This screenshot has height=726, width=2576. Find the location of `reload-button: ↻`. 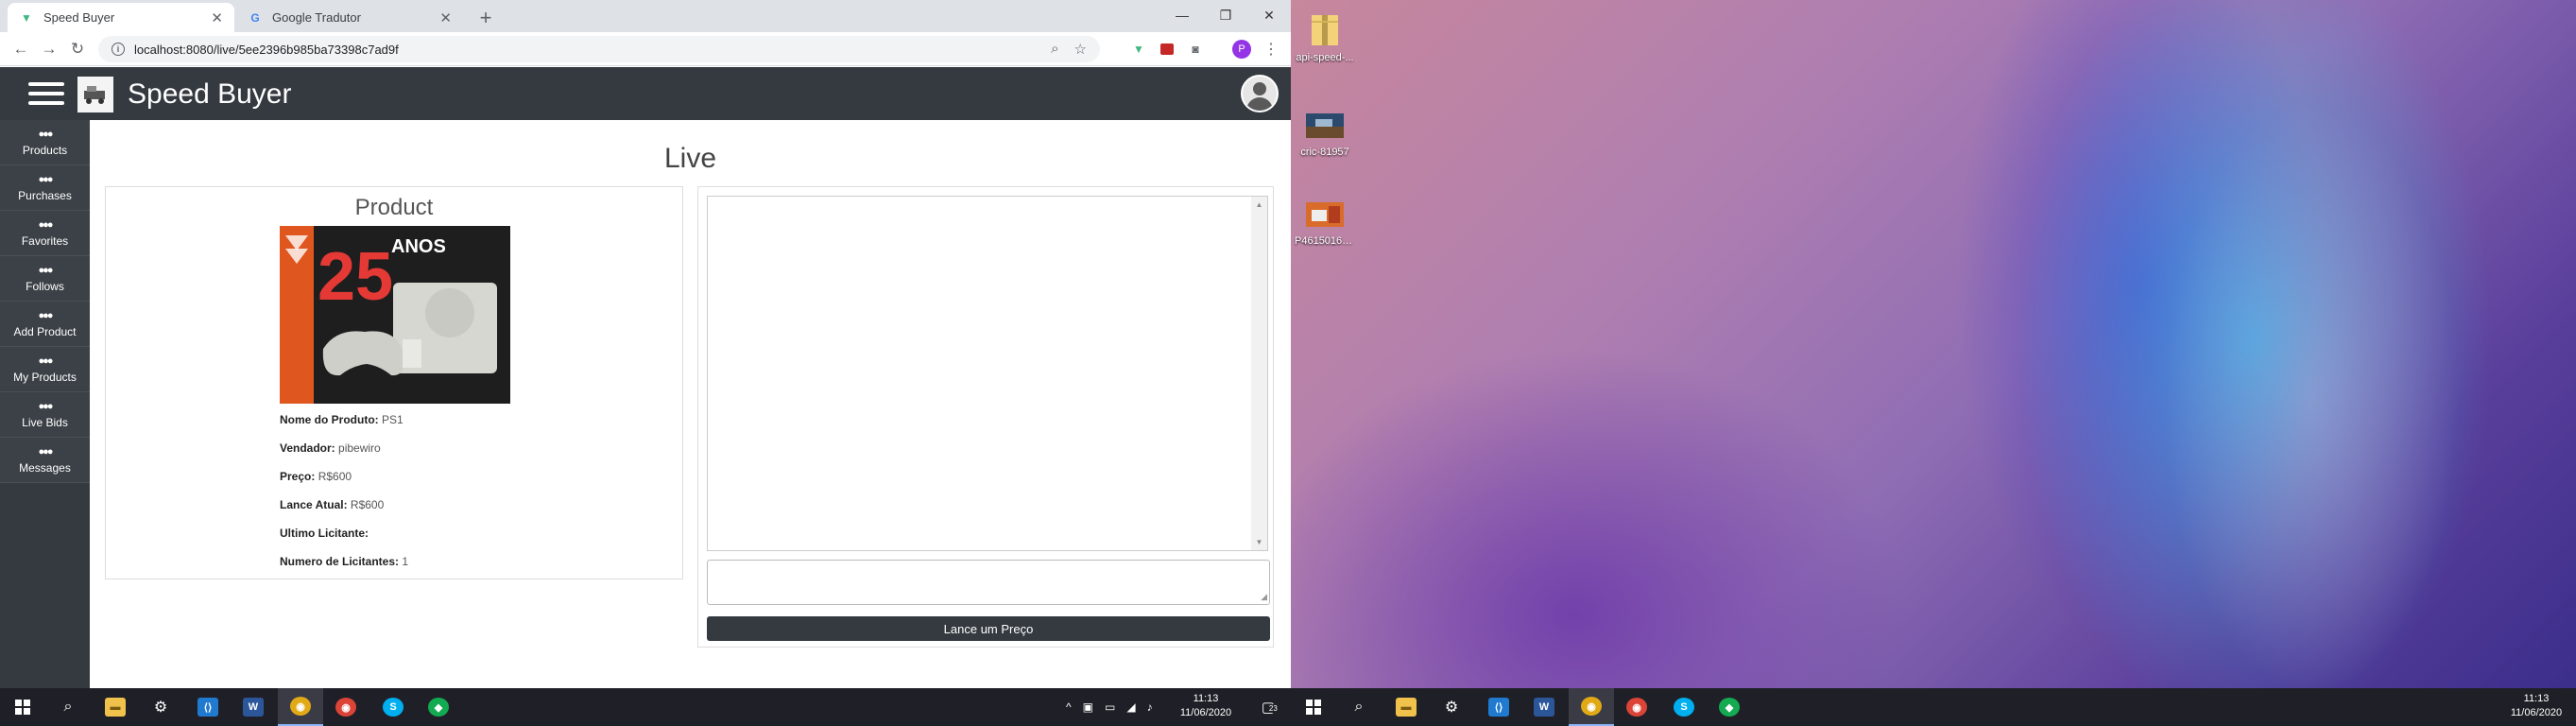

reload-button: ↻ is located at coordinates (77, 49).